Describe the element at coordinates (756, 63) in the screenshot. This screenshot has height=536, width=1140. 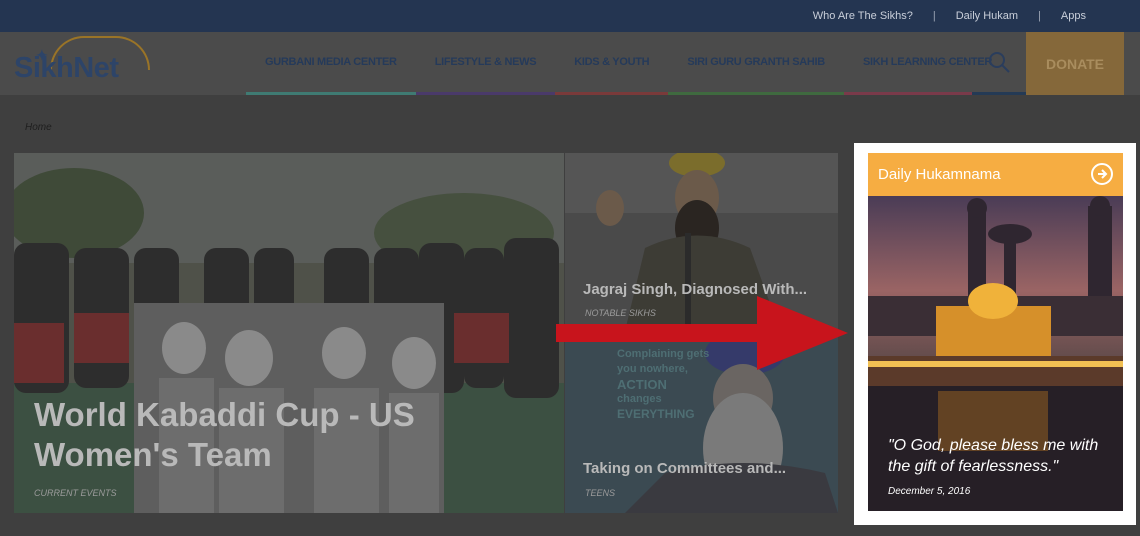
I see `nav-siri-guru-granth-sahib: SIRI GURU GRANTH SAHIB` at that location.